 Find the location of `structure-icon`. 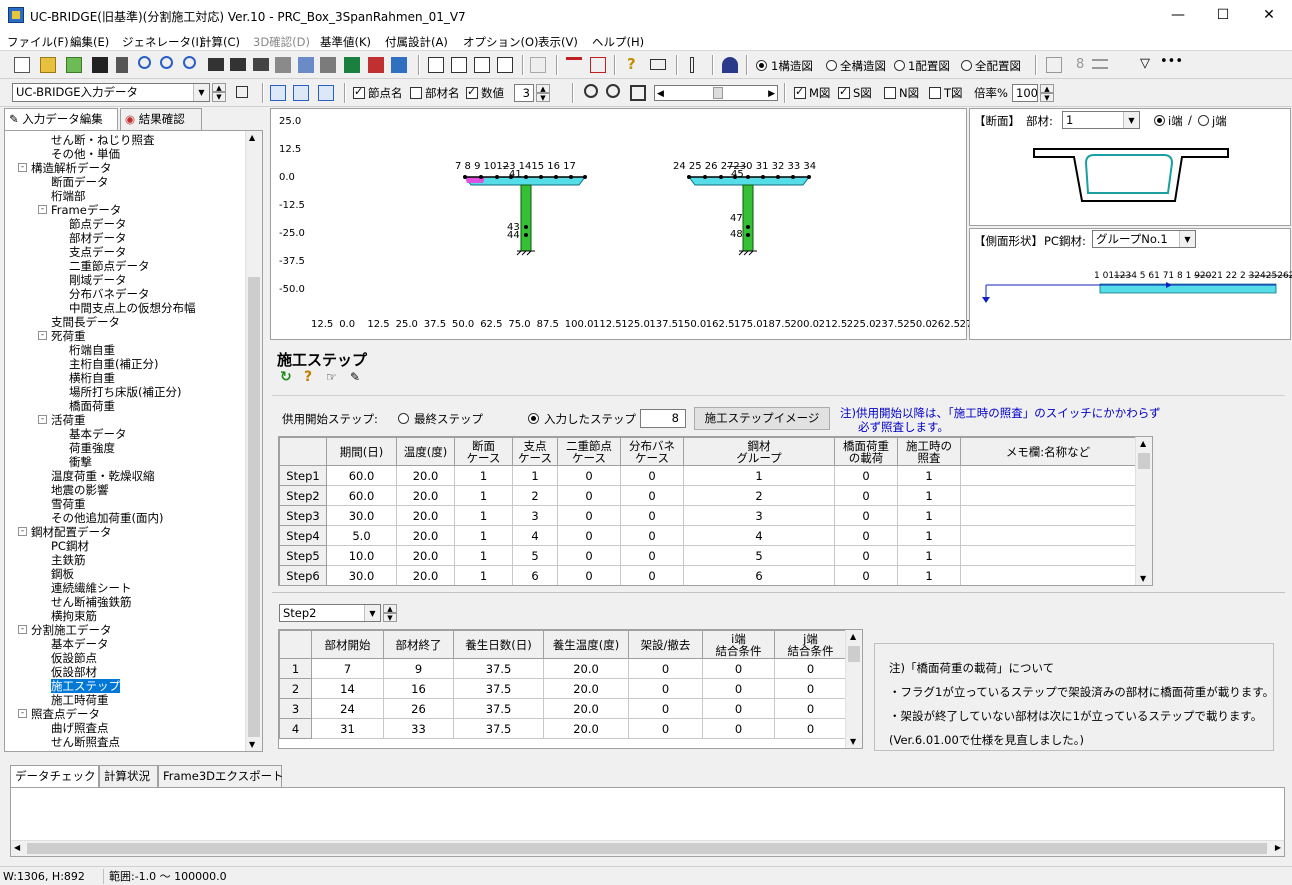

structure-icon is located at coordinates (306, 65).